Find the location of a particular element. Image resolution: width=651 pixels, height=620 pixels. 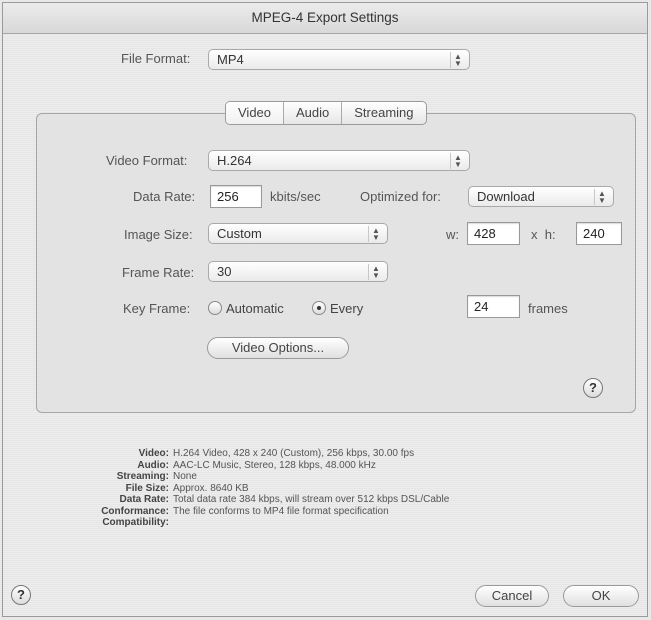

data-rate-unit: kbits/sec is located at coordinates (295, 196).